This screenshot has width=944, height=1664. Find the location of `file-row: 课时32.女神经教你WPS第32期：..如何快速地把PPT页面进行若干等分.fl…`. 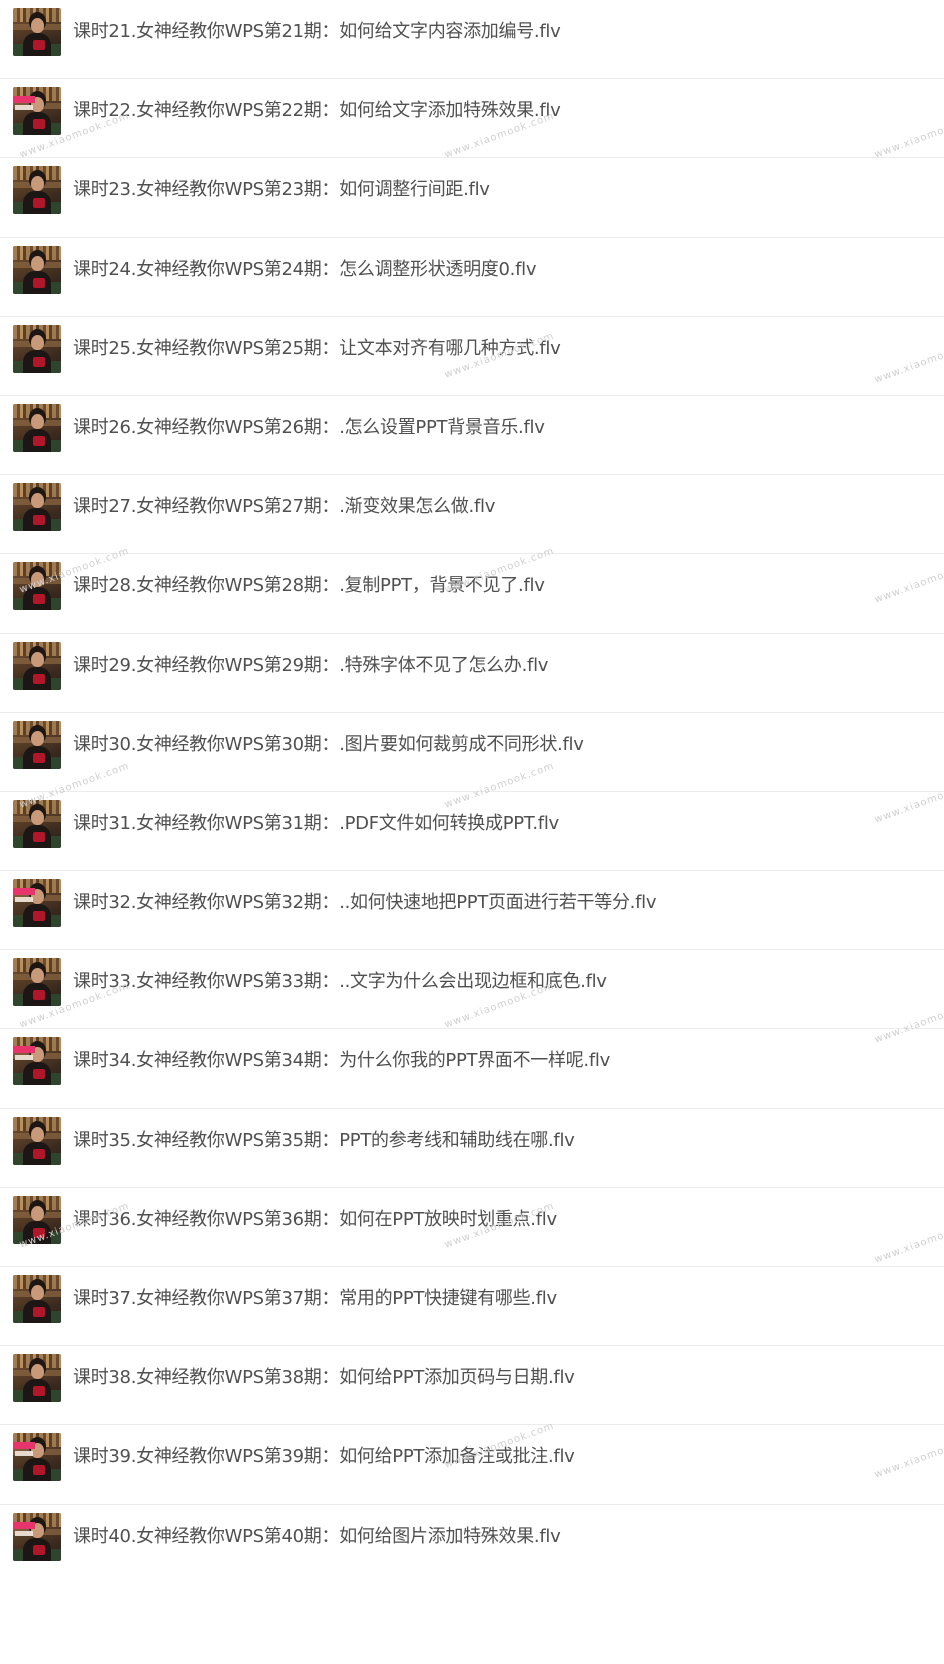

file-row: 课时32.女神经教你WPS第32期：..如何快速地把PPT页面进行若干等分.fl… is located at coordinates (472, 911).